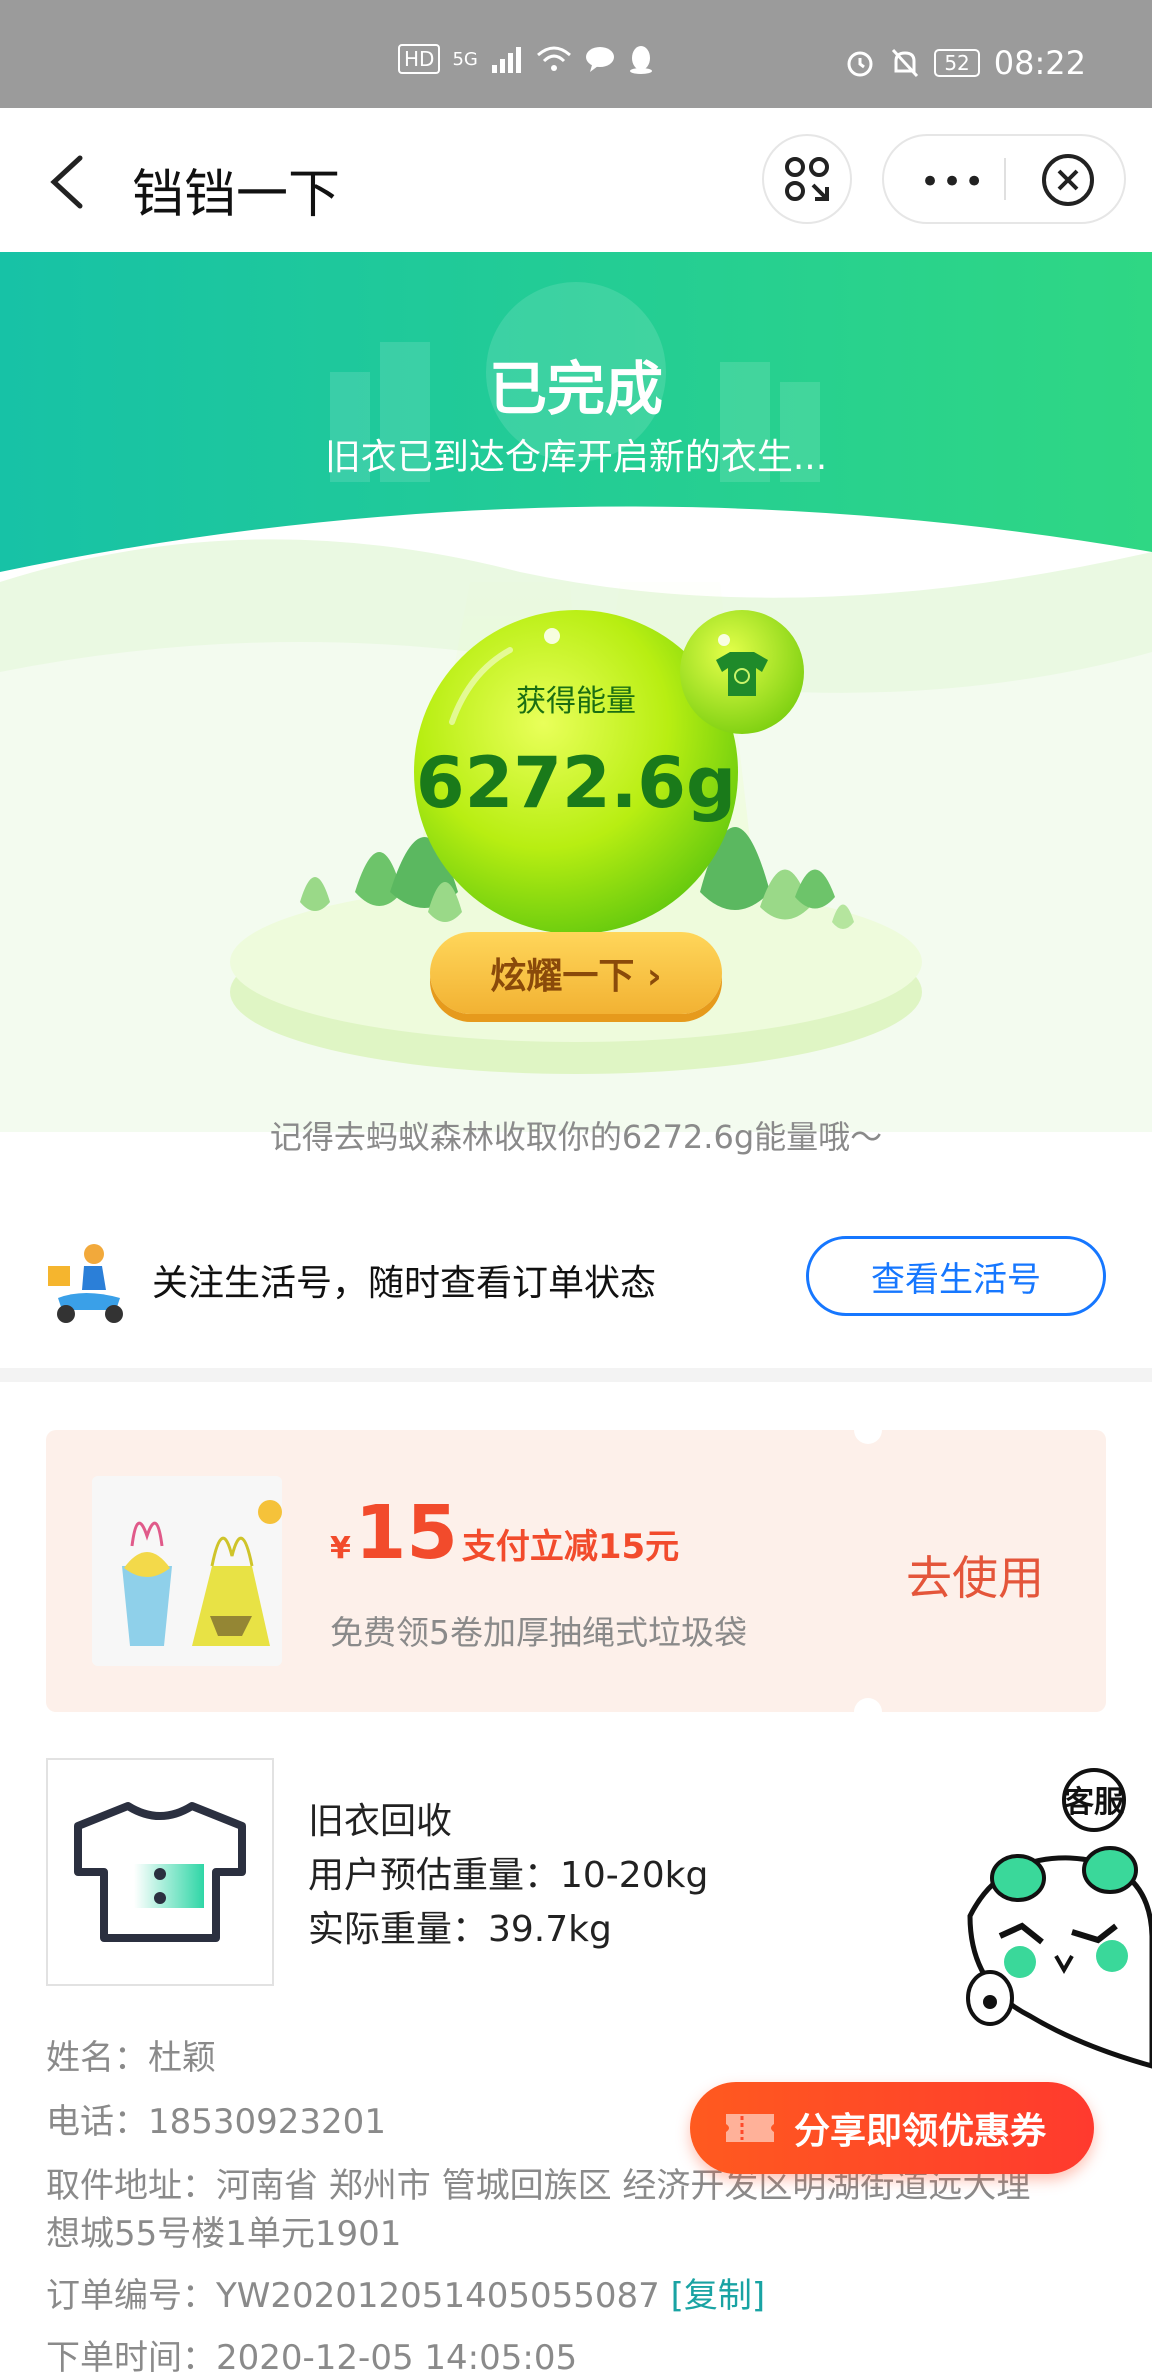 The image size is (1152, 2376). What do you see at coordinates (953, 182) in the screenshot?
I see `more-button: •••` at bounding box center [953, 182].